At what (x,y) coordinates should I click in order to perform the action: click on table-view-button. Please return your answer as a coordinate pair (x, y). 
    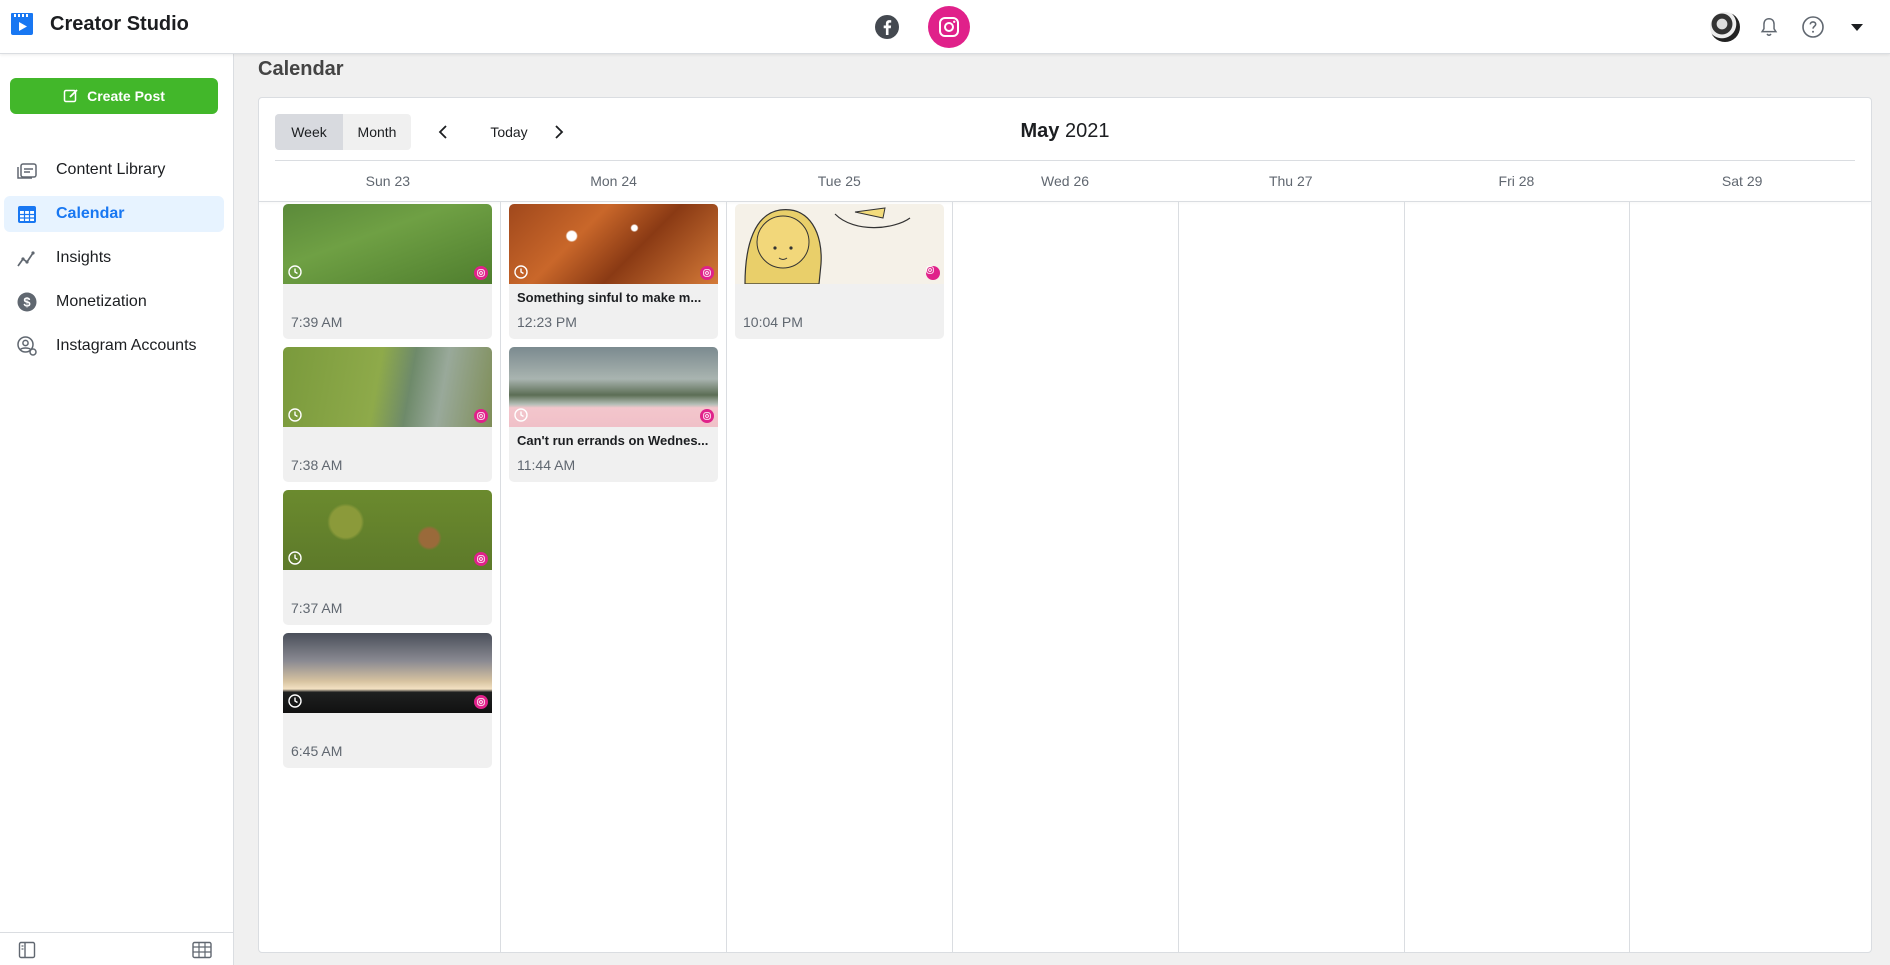
    Looking at the image, I should click on (202, 952).